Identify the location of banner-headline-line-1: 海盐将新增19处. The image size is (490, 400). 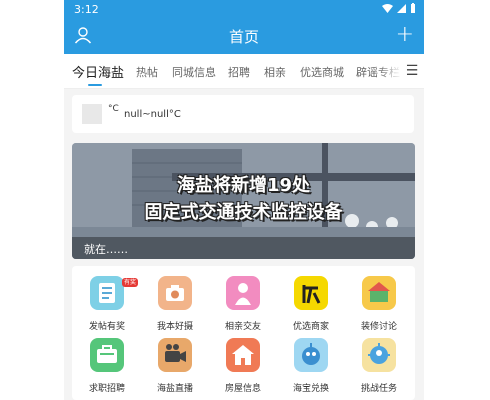
(243, 185).